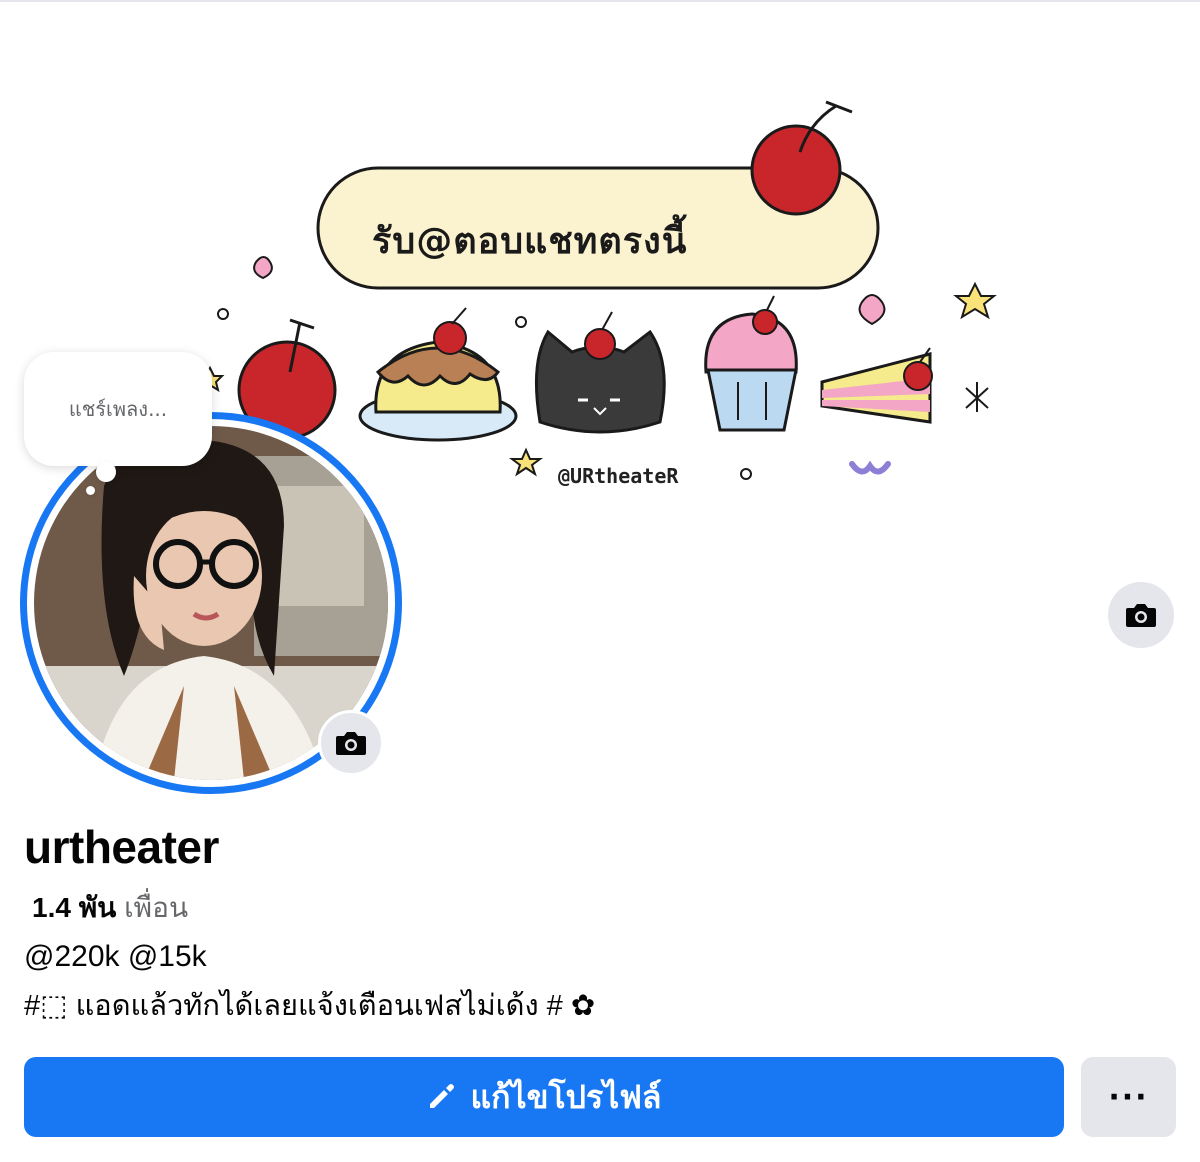  I want to click on profile-picture-camera-button, so click(351, 743).